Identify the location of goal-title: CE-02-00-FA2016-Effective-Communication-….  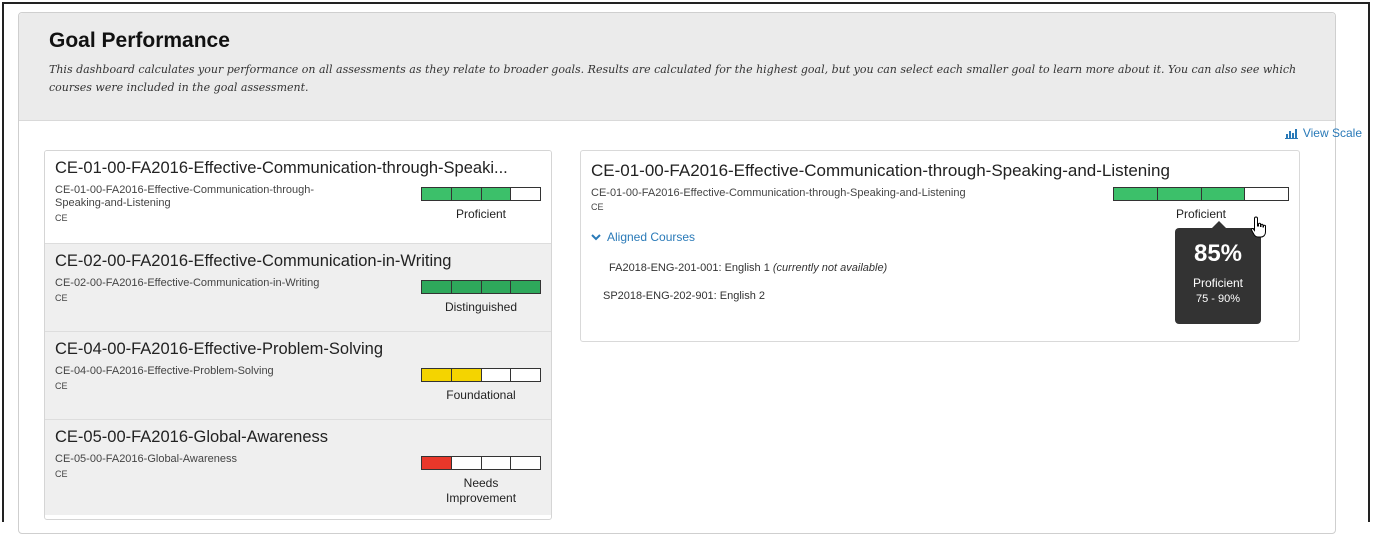
(253, 261).